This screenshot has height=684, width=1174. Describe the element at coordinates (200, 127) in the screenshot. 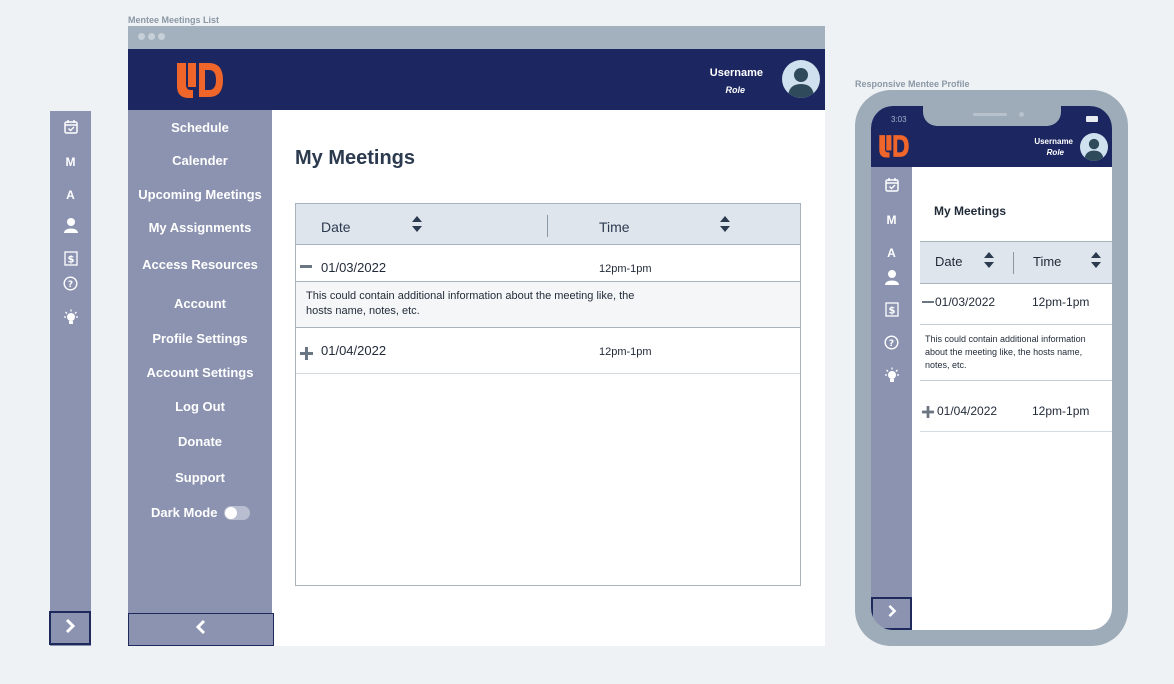

I see `sidebar-item-schedule: Schedule` at that location.